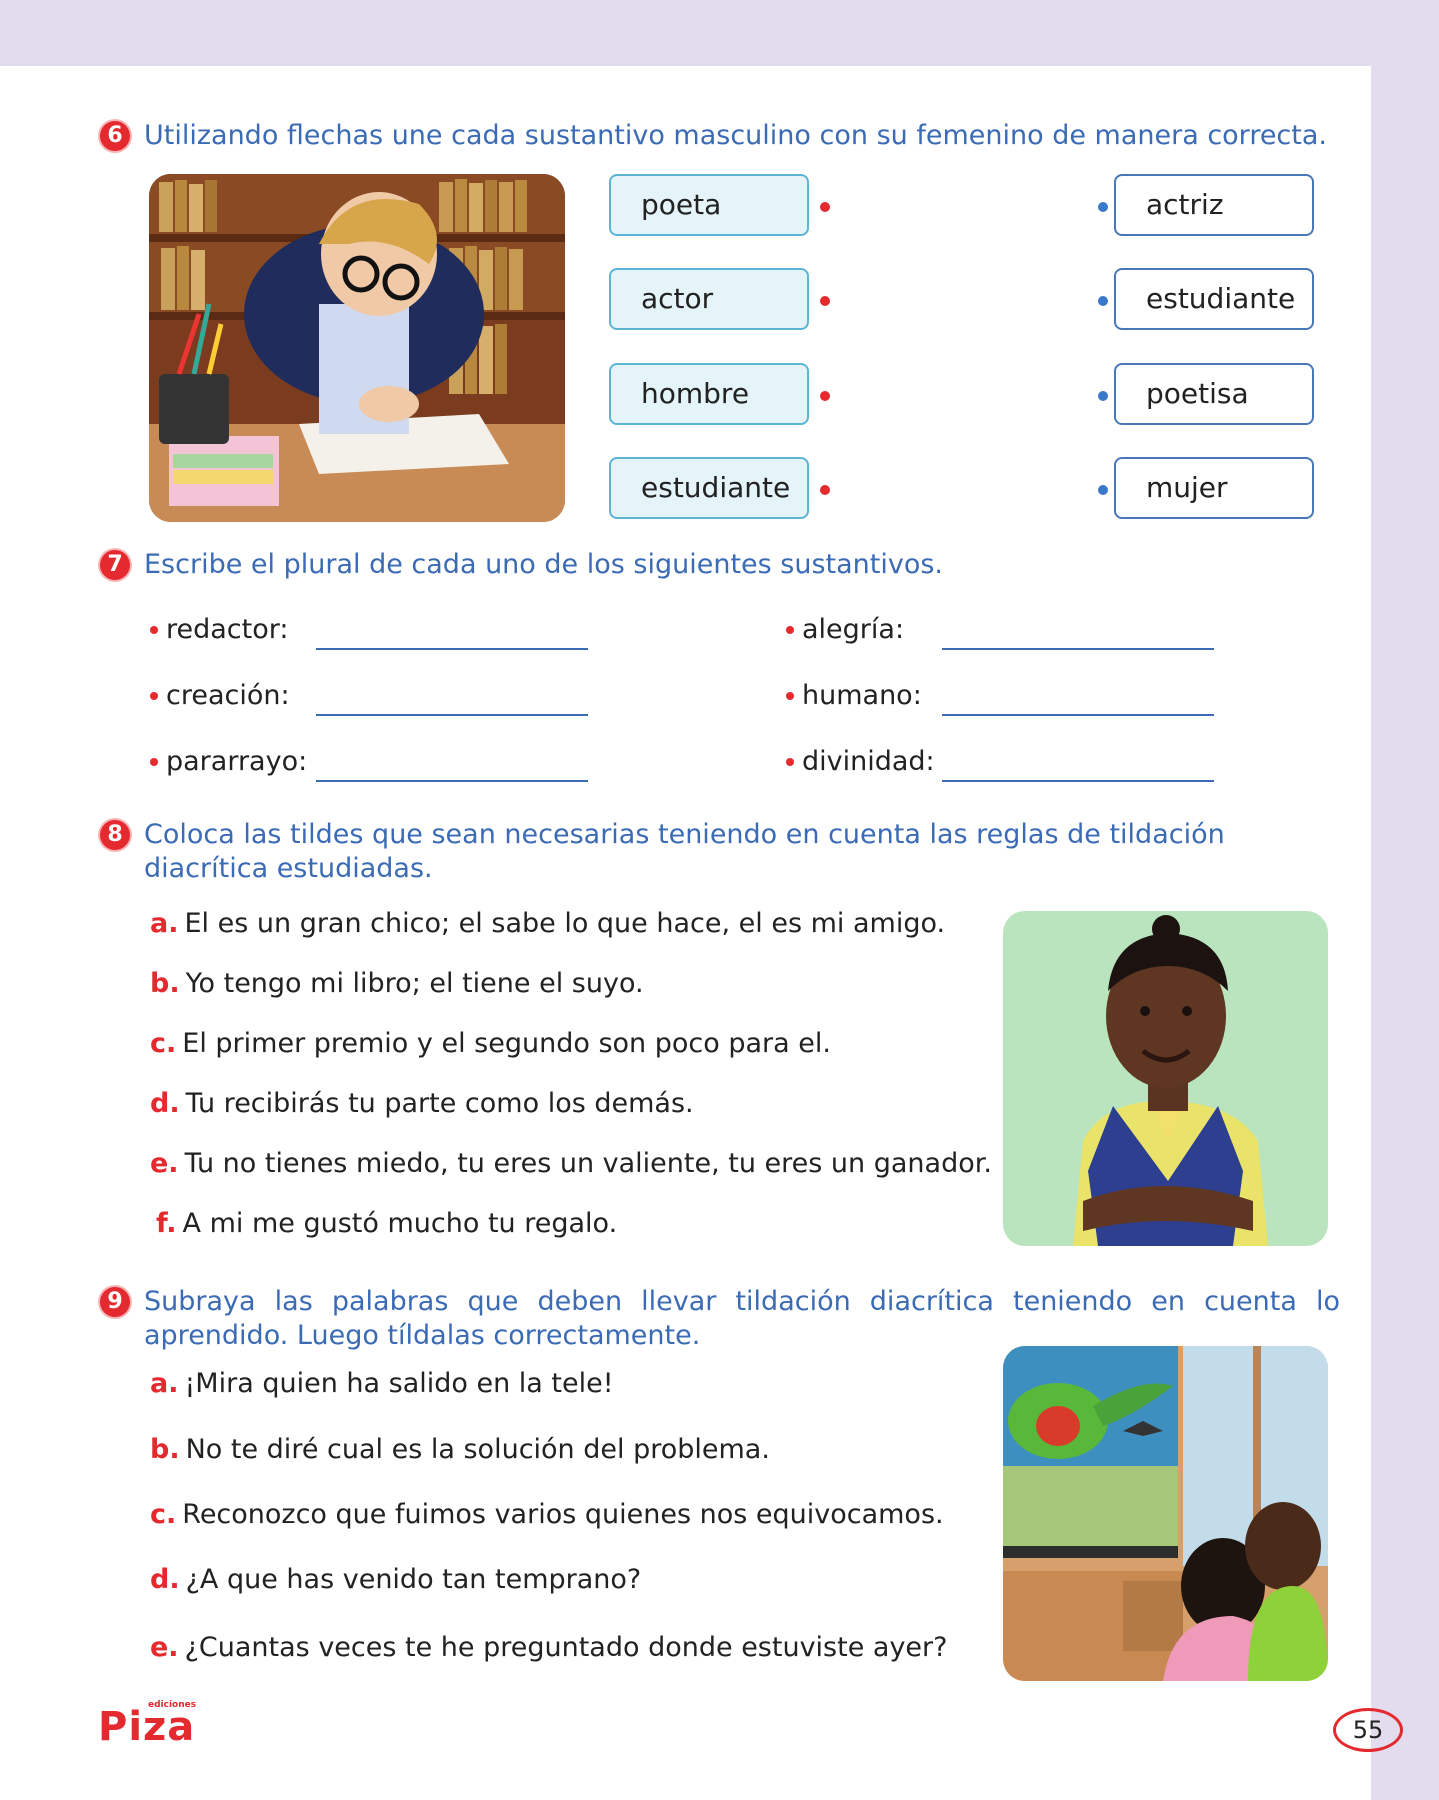  What do you see at coordinates (357, 348) in the screenshot?
I see `boy-writing-photo` at bounding box center [357, 348].